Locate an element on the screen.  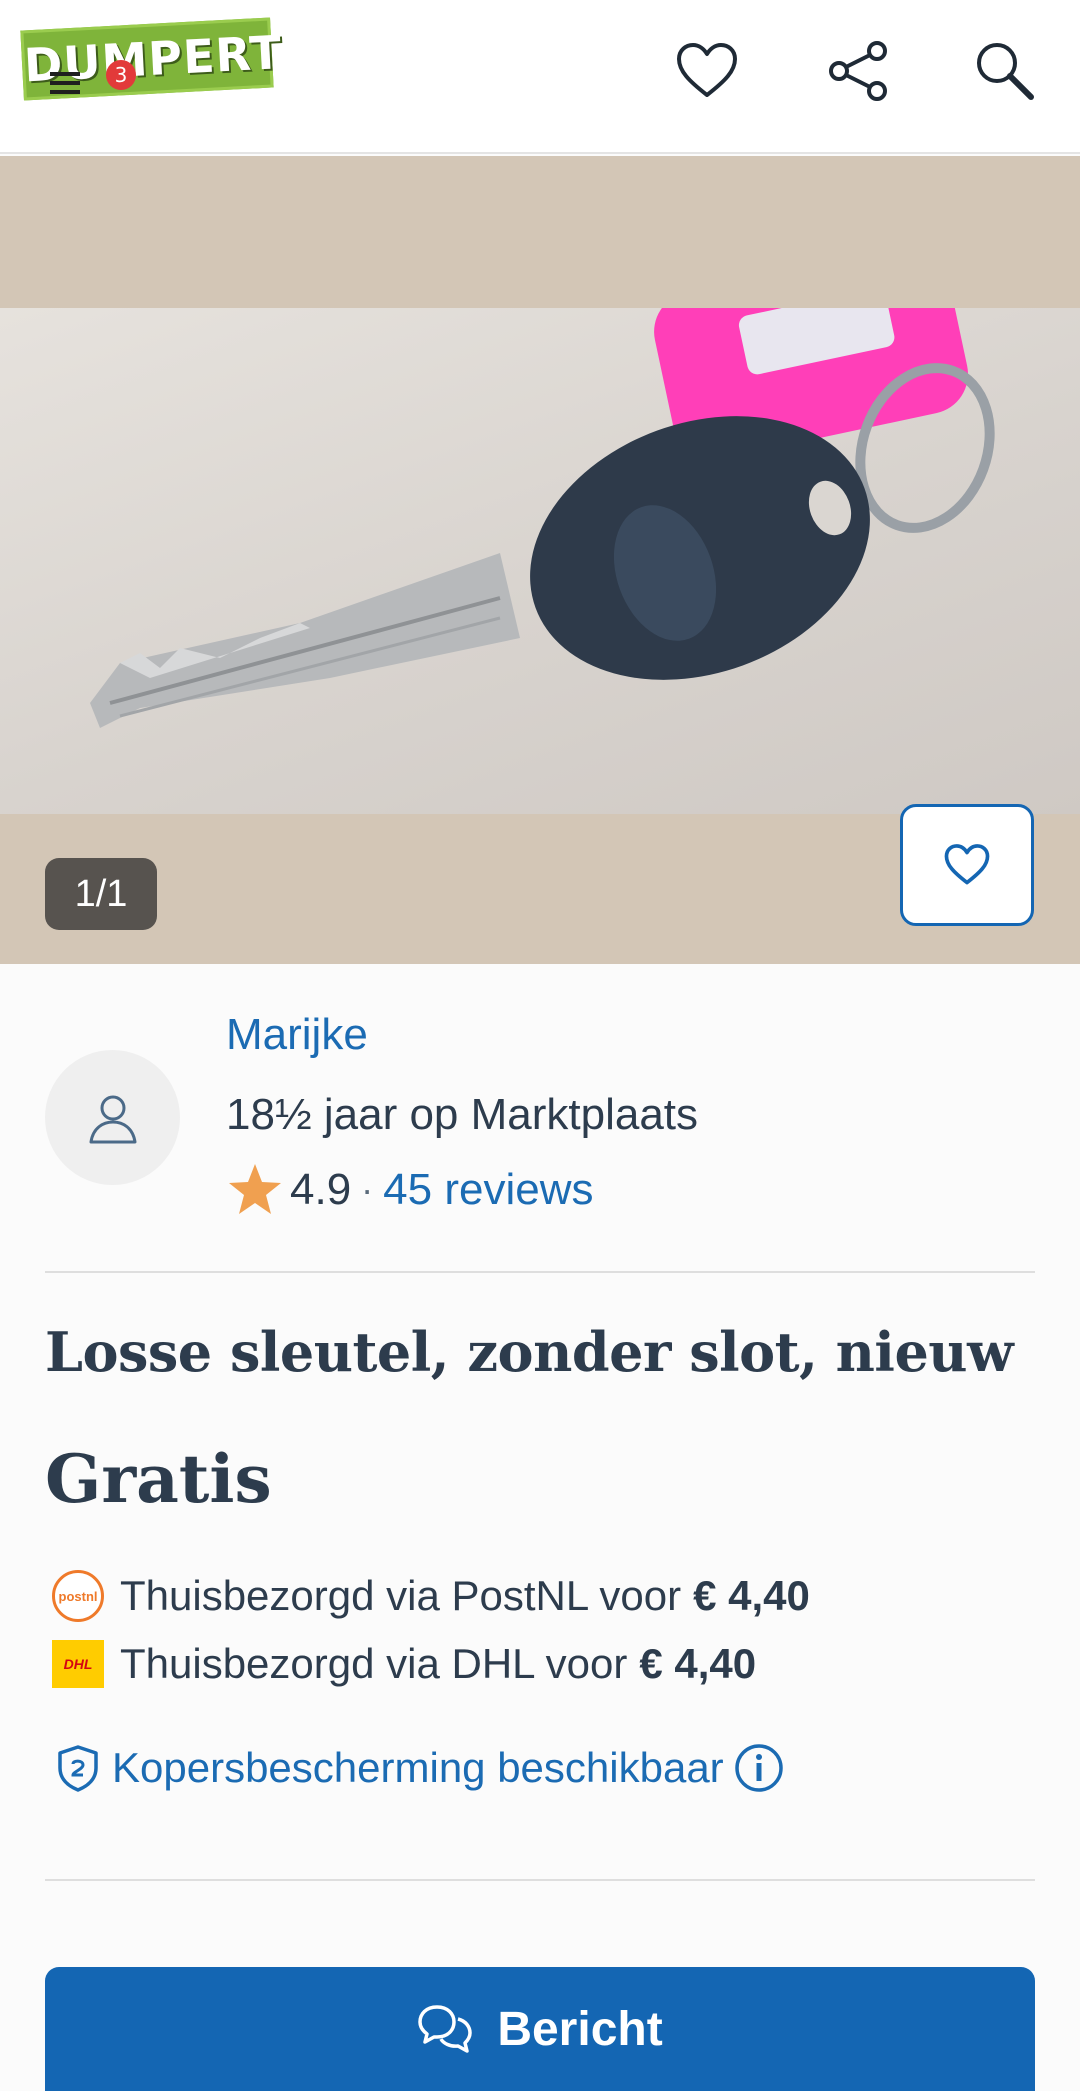
notification-badge: 3 is located at coordinates (121, 75).